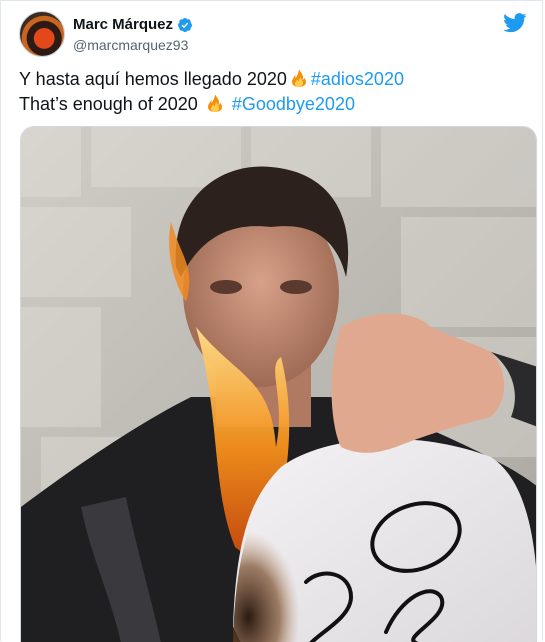 The height and width of the screenshot is (642, 545). What do you see at coordinates (357, 79) in the screenshot?
I see `hashtag-adios2020: #adios2020` at bounding box center [357, 79].